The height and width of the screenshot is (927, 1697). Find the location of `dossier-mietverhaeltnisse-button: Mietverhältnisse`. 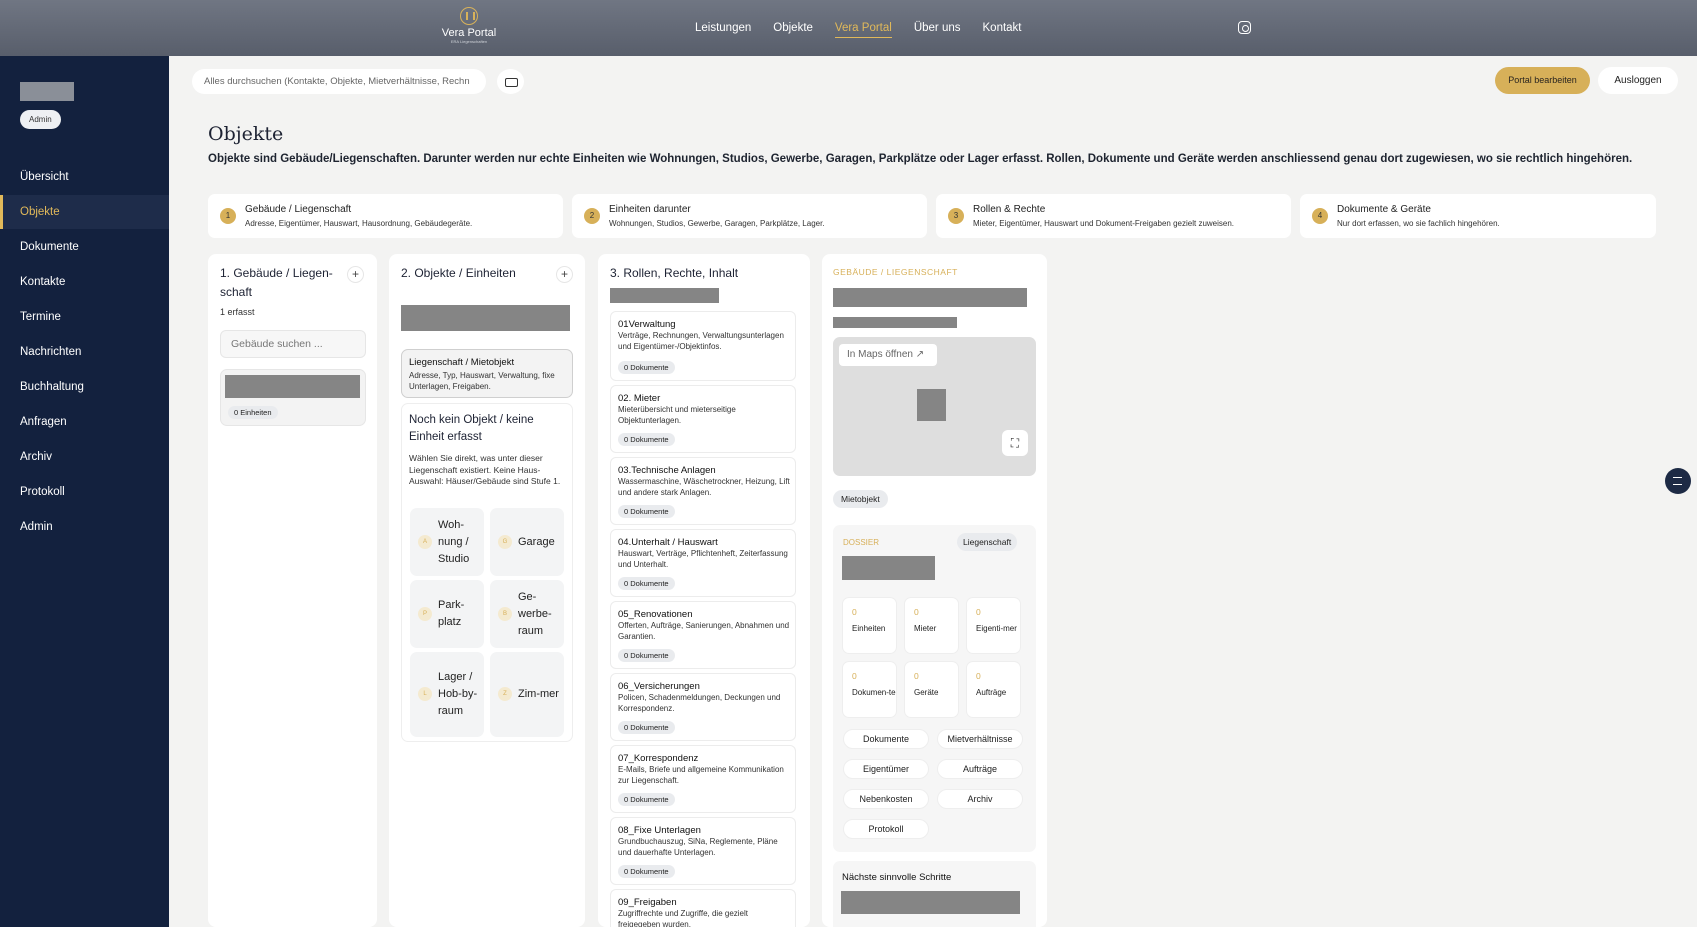

dossier-mietverhaeltnisse-button: Mietverhältnisse is located at coordinates (980, 739).